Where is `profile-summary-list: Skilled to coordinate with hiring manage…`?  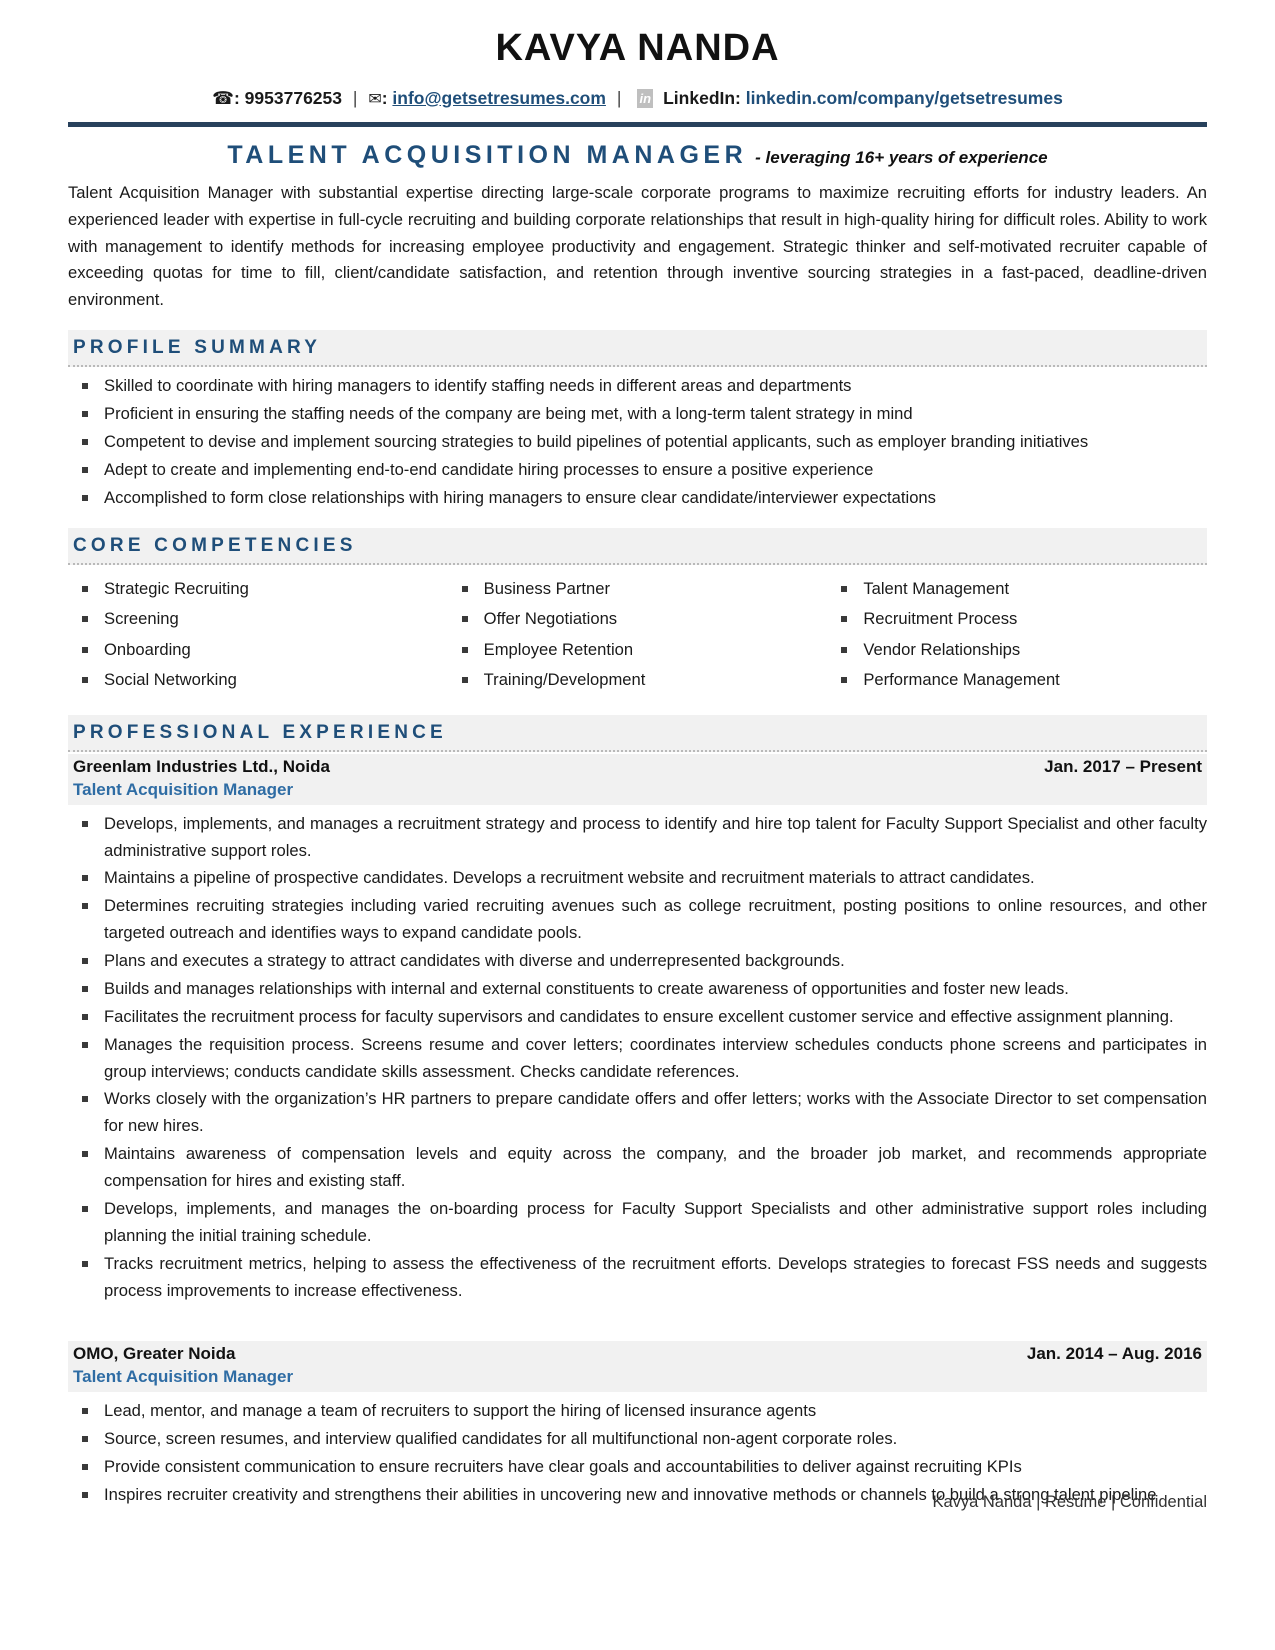
profile-summary-list: Skilled to coordinate with hiring manage… is located at coordinates (637, 442).